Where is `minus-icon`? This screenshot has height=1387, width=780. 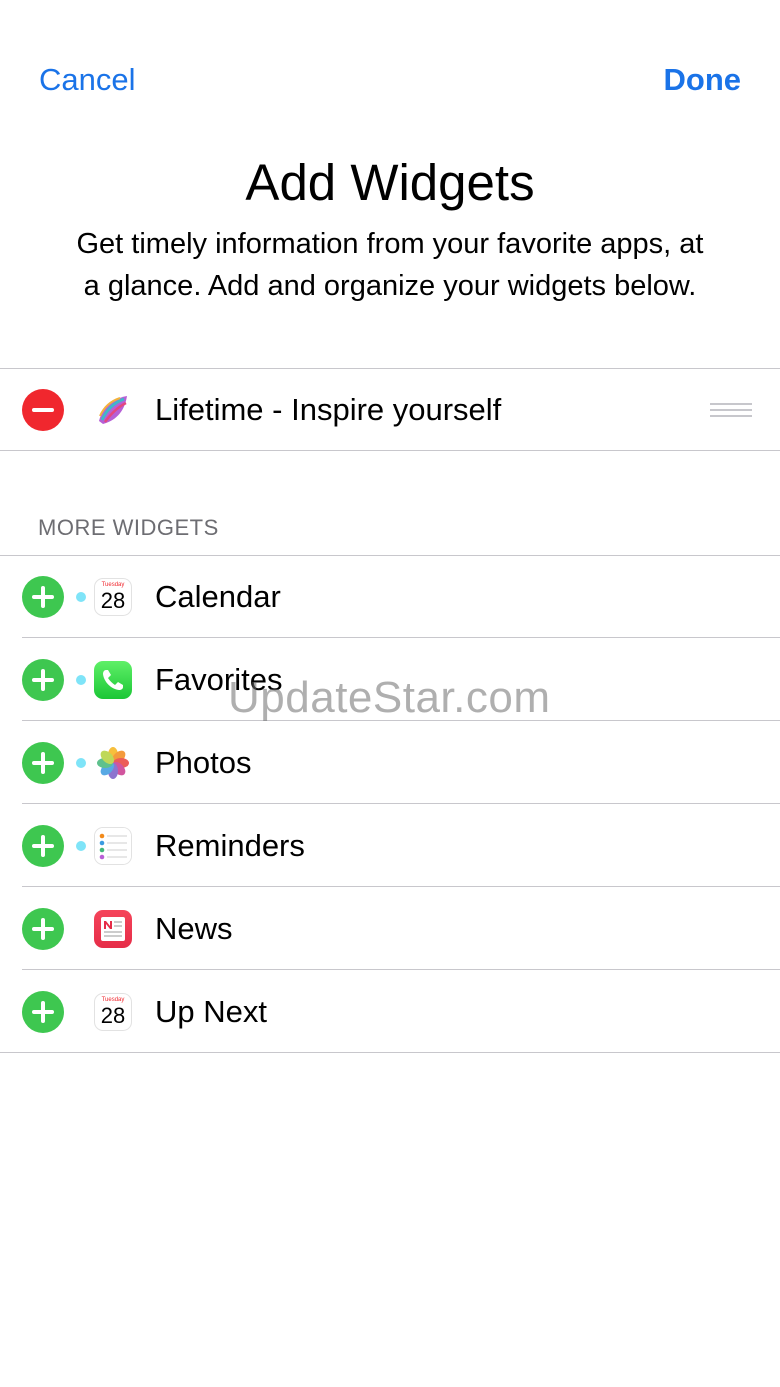 minus-icon is located at coordinates (43, 410).